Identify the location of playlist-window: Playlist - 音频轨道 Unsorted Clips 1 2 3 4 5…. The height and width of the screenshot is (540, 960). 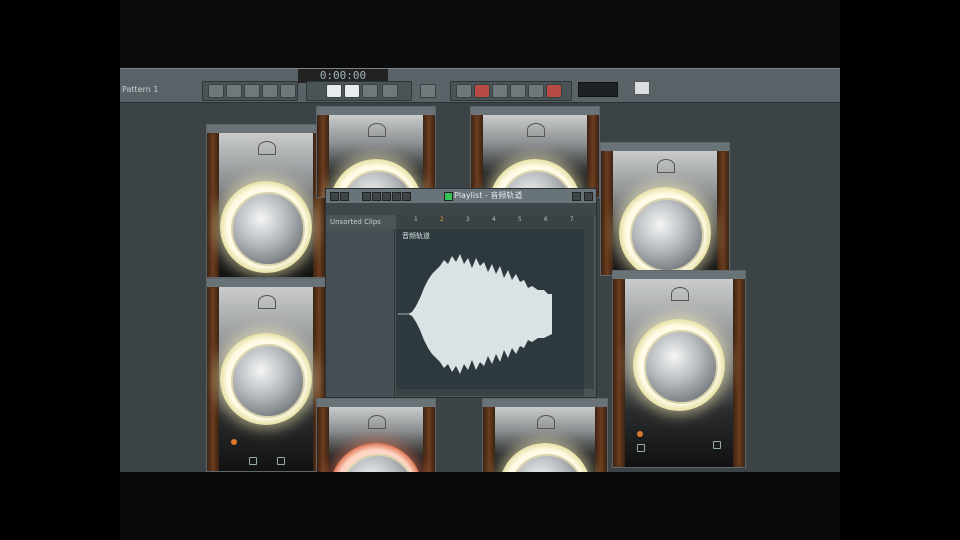
(461, 293).